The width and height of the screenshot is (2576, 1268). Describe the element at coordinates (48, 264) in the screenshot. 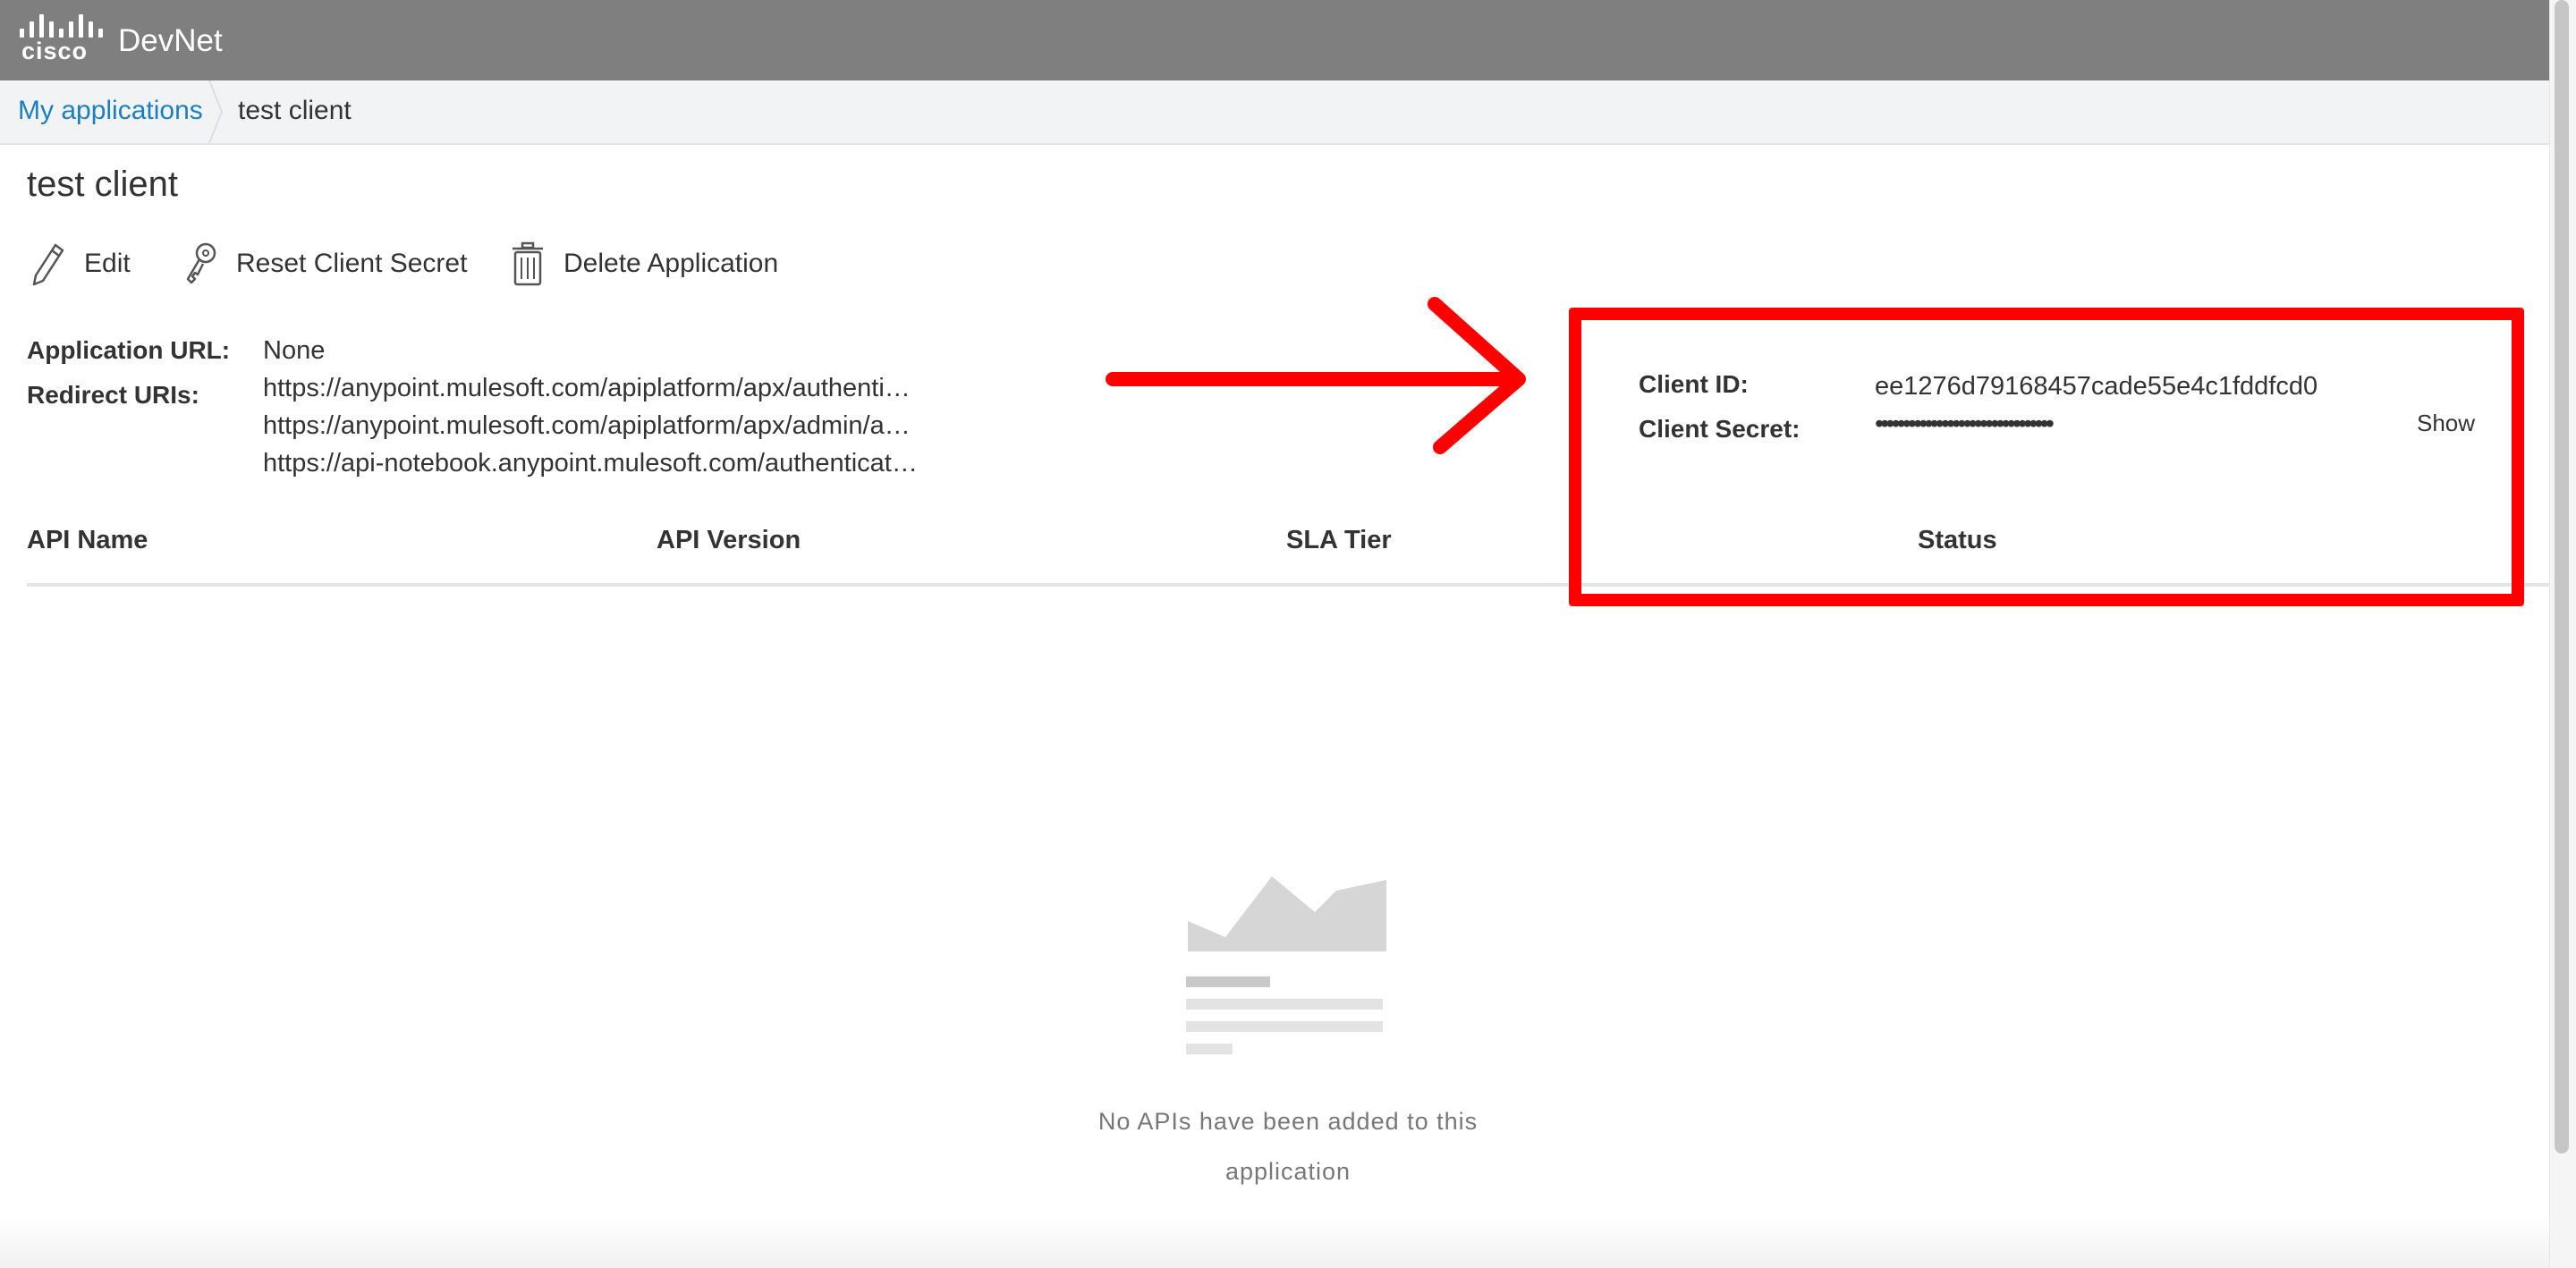

I see `pencil-icon` at that location.